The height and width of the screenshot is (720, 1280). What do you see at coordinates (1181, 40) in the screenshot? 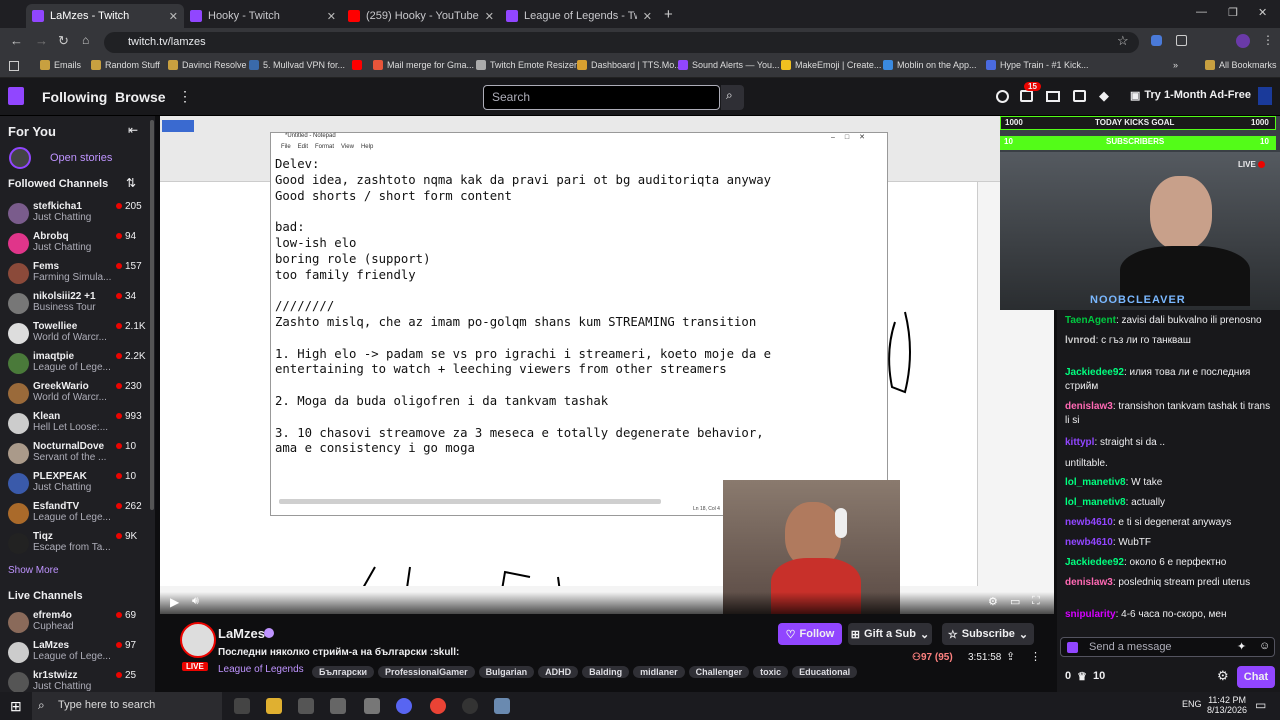
I see `extensions-puzzle-icon` at bounding box center [1181, 40].